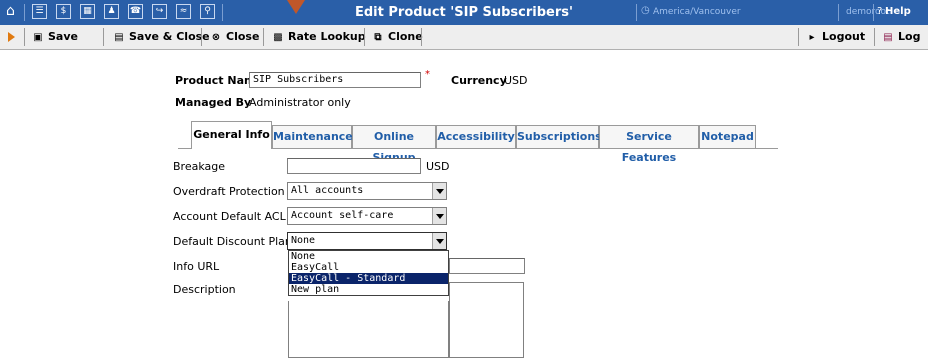 Image resolution: width=928 pixels, height=358 pixels. I want to click on required-marker: *, so click(427, 74).